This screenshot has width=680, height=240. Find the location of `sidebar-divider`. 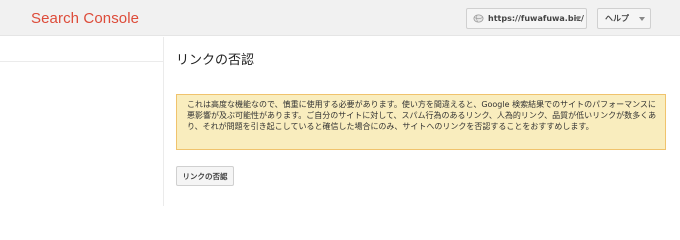

sidebar-divider is located at coordinates (81, 61).